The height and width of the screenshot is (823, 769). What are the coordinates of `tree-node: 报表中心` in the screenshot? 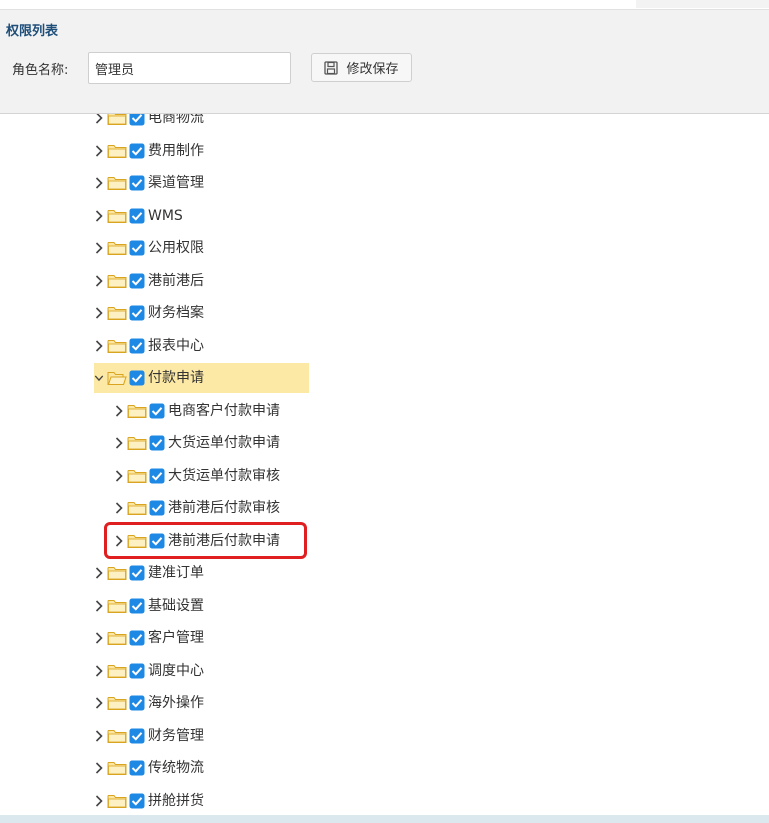 It's located at (149, 346).